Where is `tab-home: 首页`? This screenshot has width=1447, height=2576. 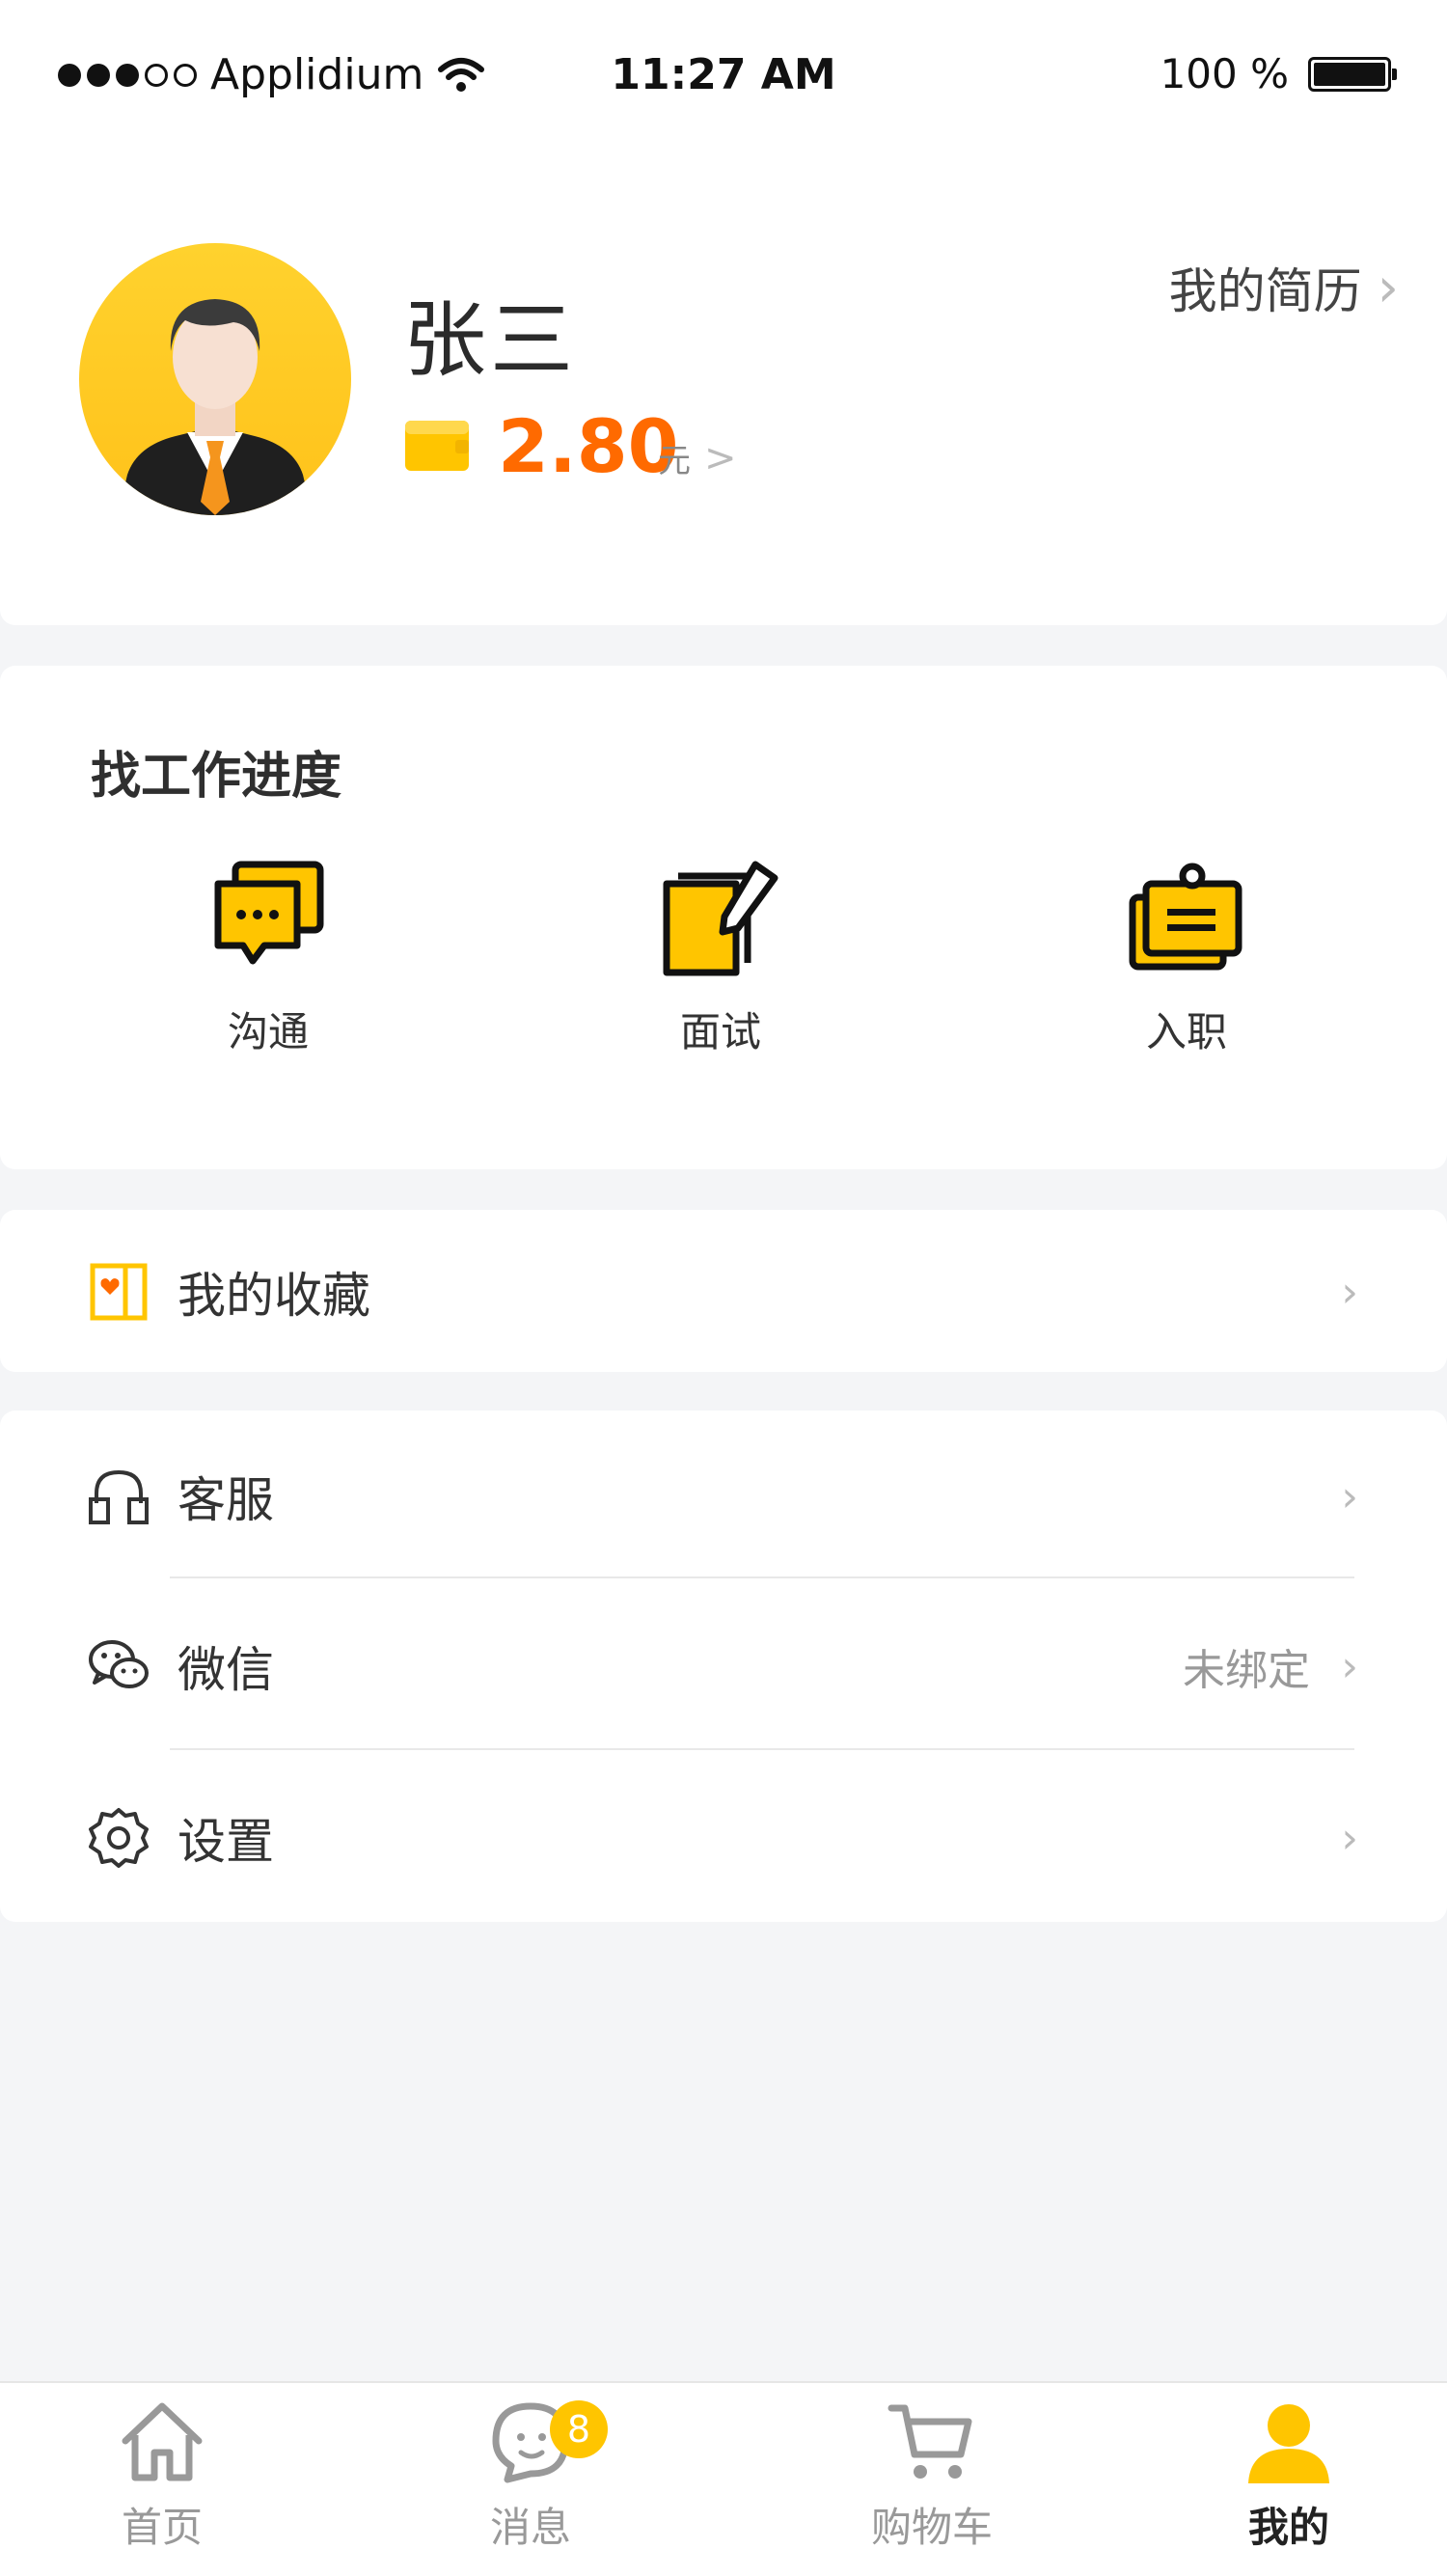
tab-home: 首页 is located at coordinates (162, 2474).